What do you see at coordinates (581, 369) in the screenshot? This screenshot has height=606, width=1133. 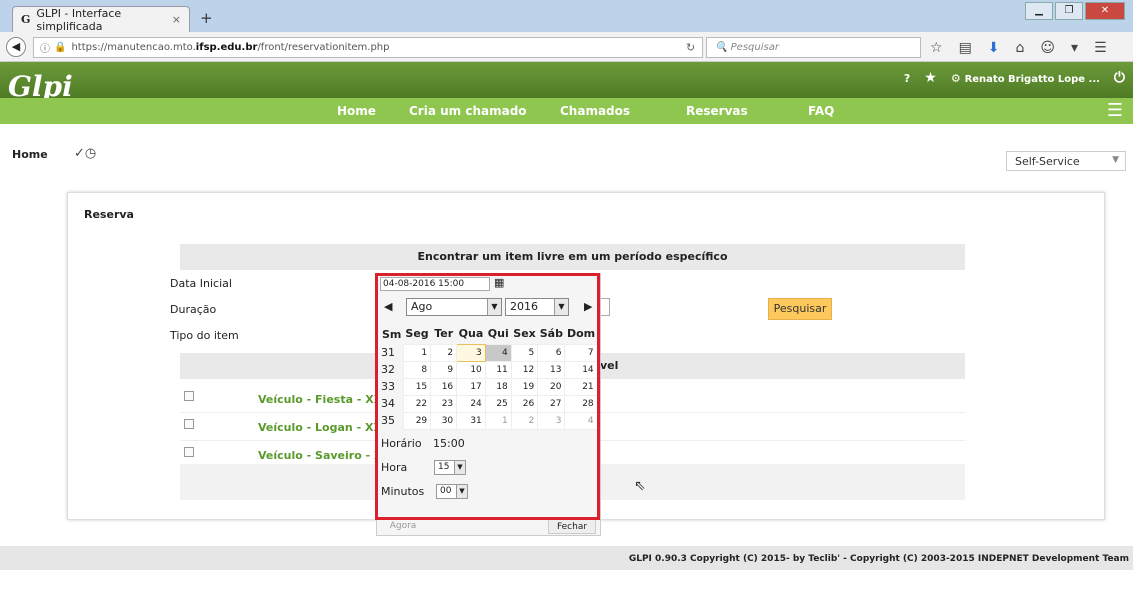 I see `calendar-day: 14` at bounding box center [581, 369].